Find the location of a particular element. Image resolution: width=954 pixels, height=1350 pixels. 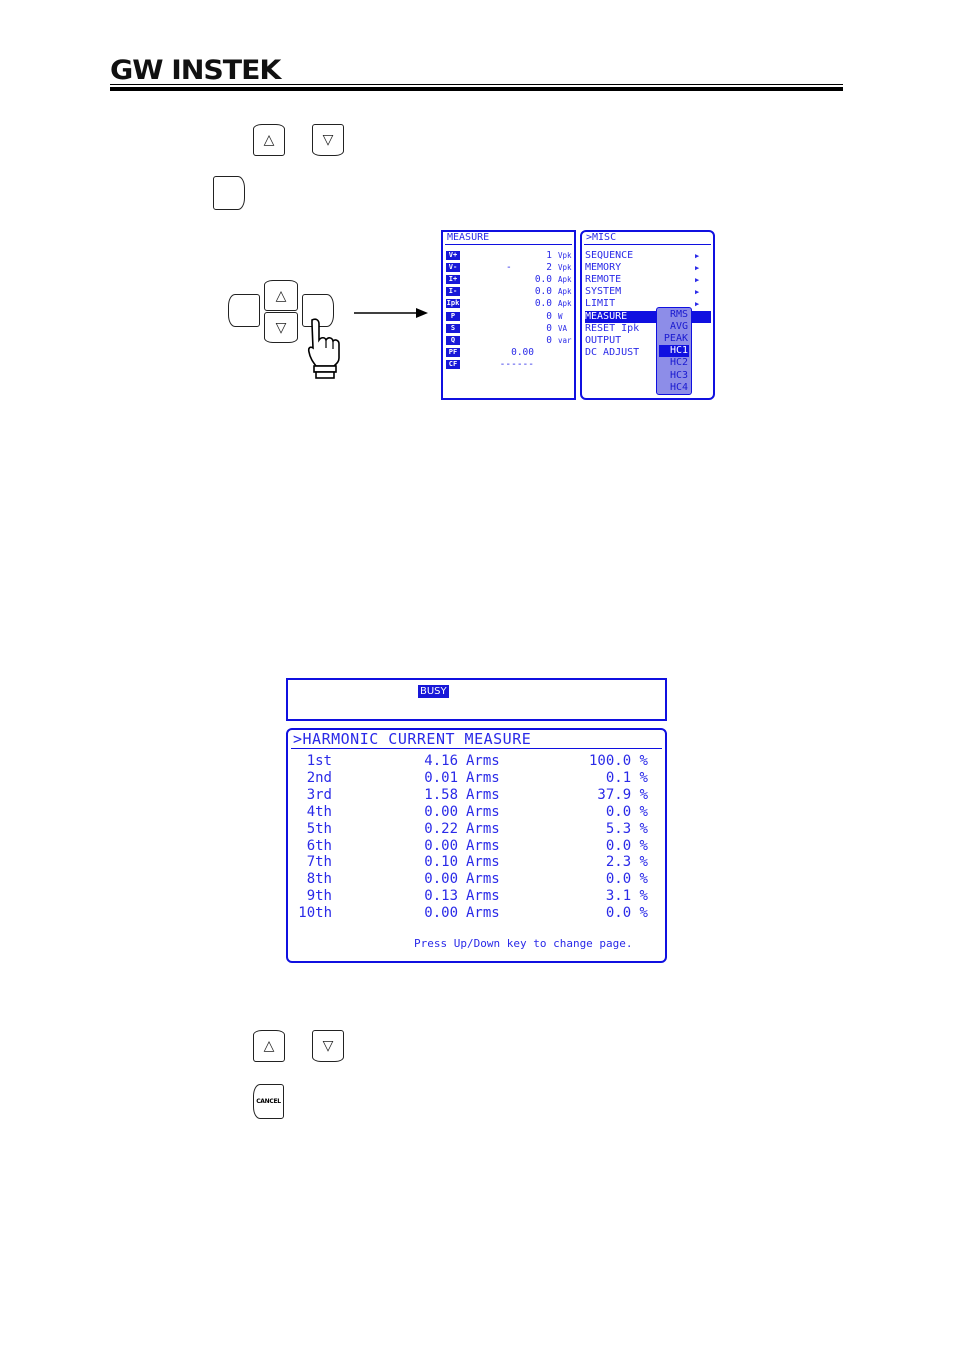

measure-label-badge: Ipk is located at coordinates (453, 304).